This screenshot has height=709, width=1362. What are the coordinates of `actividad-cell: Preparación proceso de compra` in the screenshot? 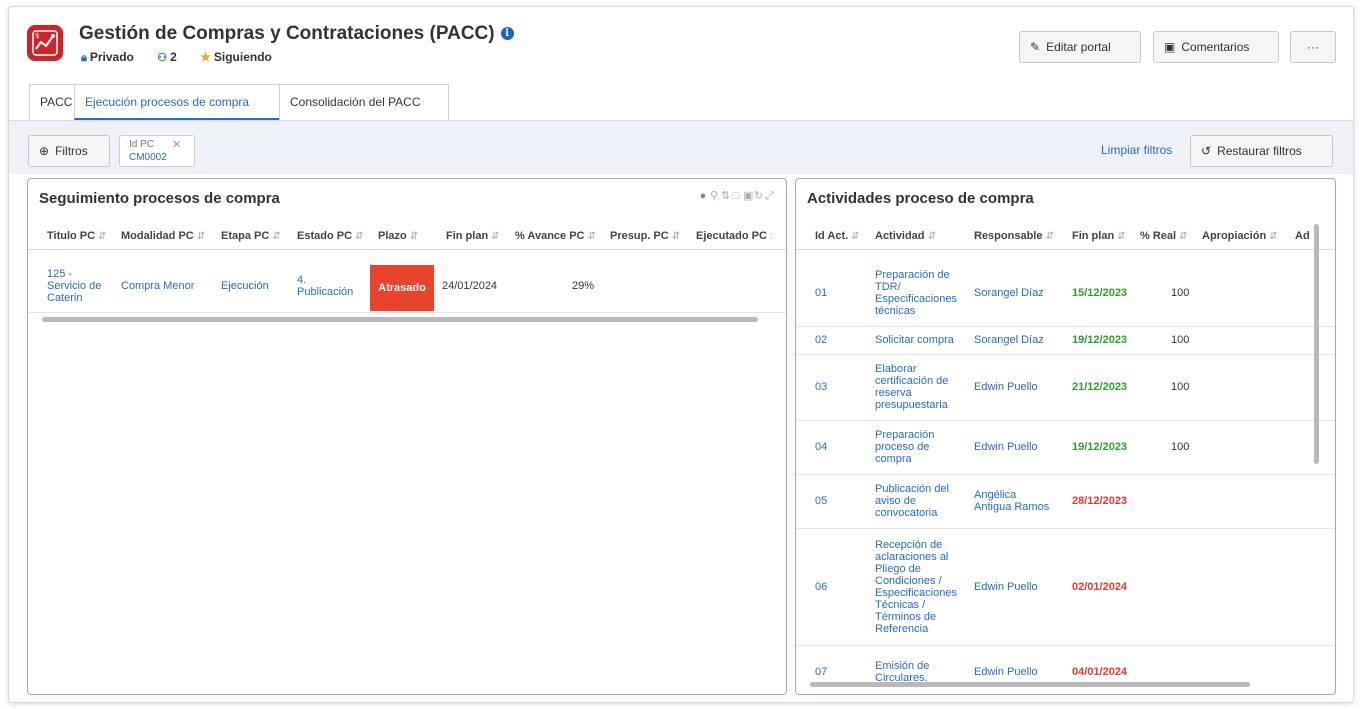 It's located at (921, 447).